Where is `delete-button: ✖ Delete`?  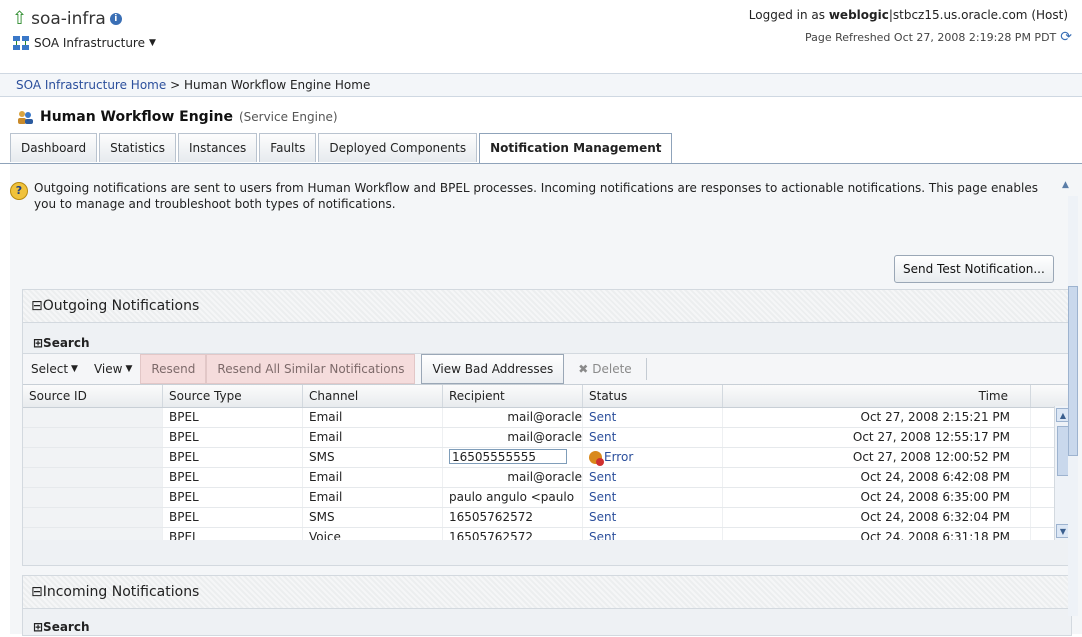 delete-button: ✖ Delete is located at coordinates (605, 369).